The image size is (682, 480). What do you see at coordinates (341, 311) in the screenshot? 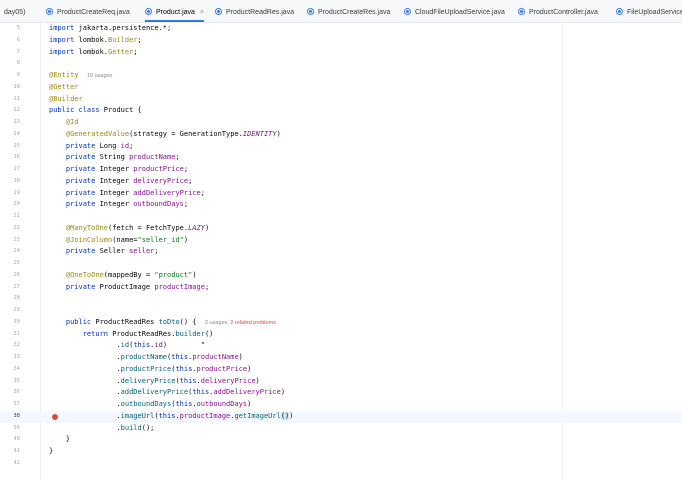
I see `code-line: 29` at bounding box center [341, 311].